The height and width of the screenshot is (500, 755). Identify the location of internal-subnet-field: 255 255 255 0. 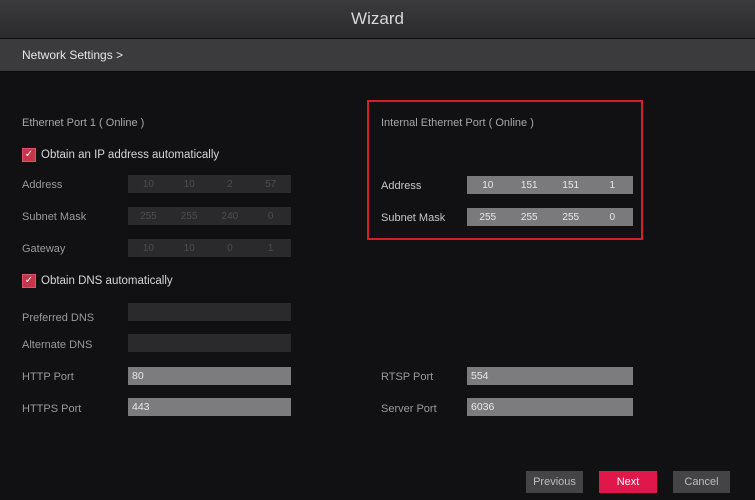
(550, 217).